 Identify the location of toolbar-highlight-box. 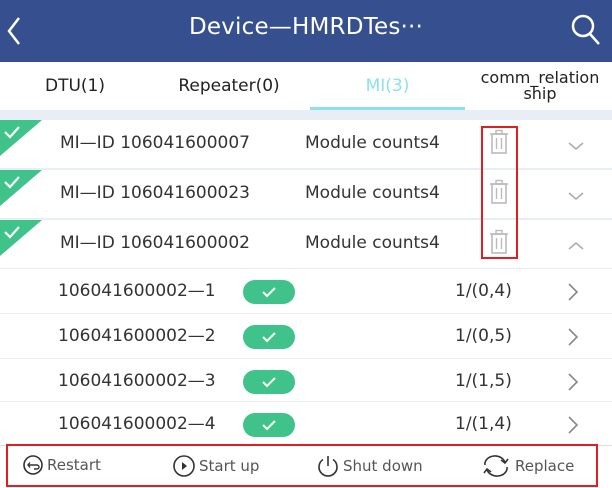
(302, 465).